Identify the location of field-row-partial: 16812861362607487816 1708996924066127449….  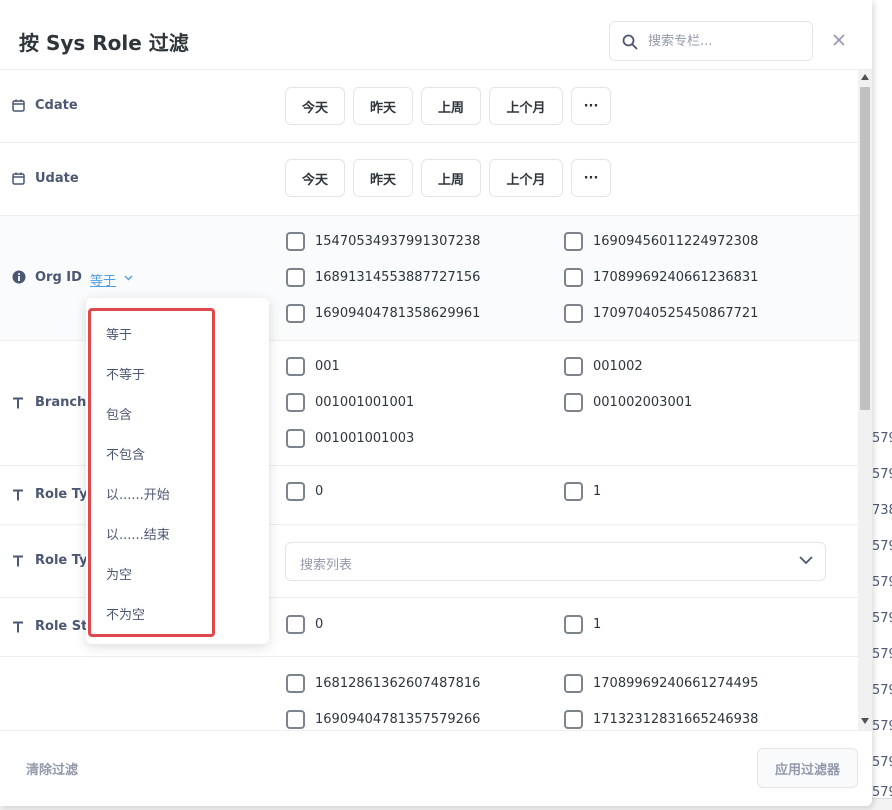
(429, 693).